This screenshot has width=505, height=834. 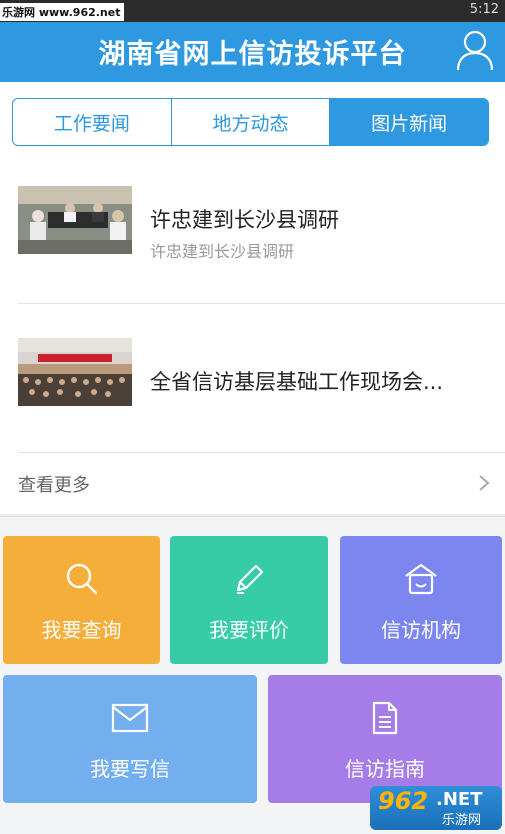 I want to click on watermark-logo: 962 .NET 乐游网, so click(x=436, y=808).